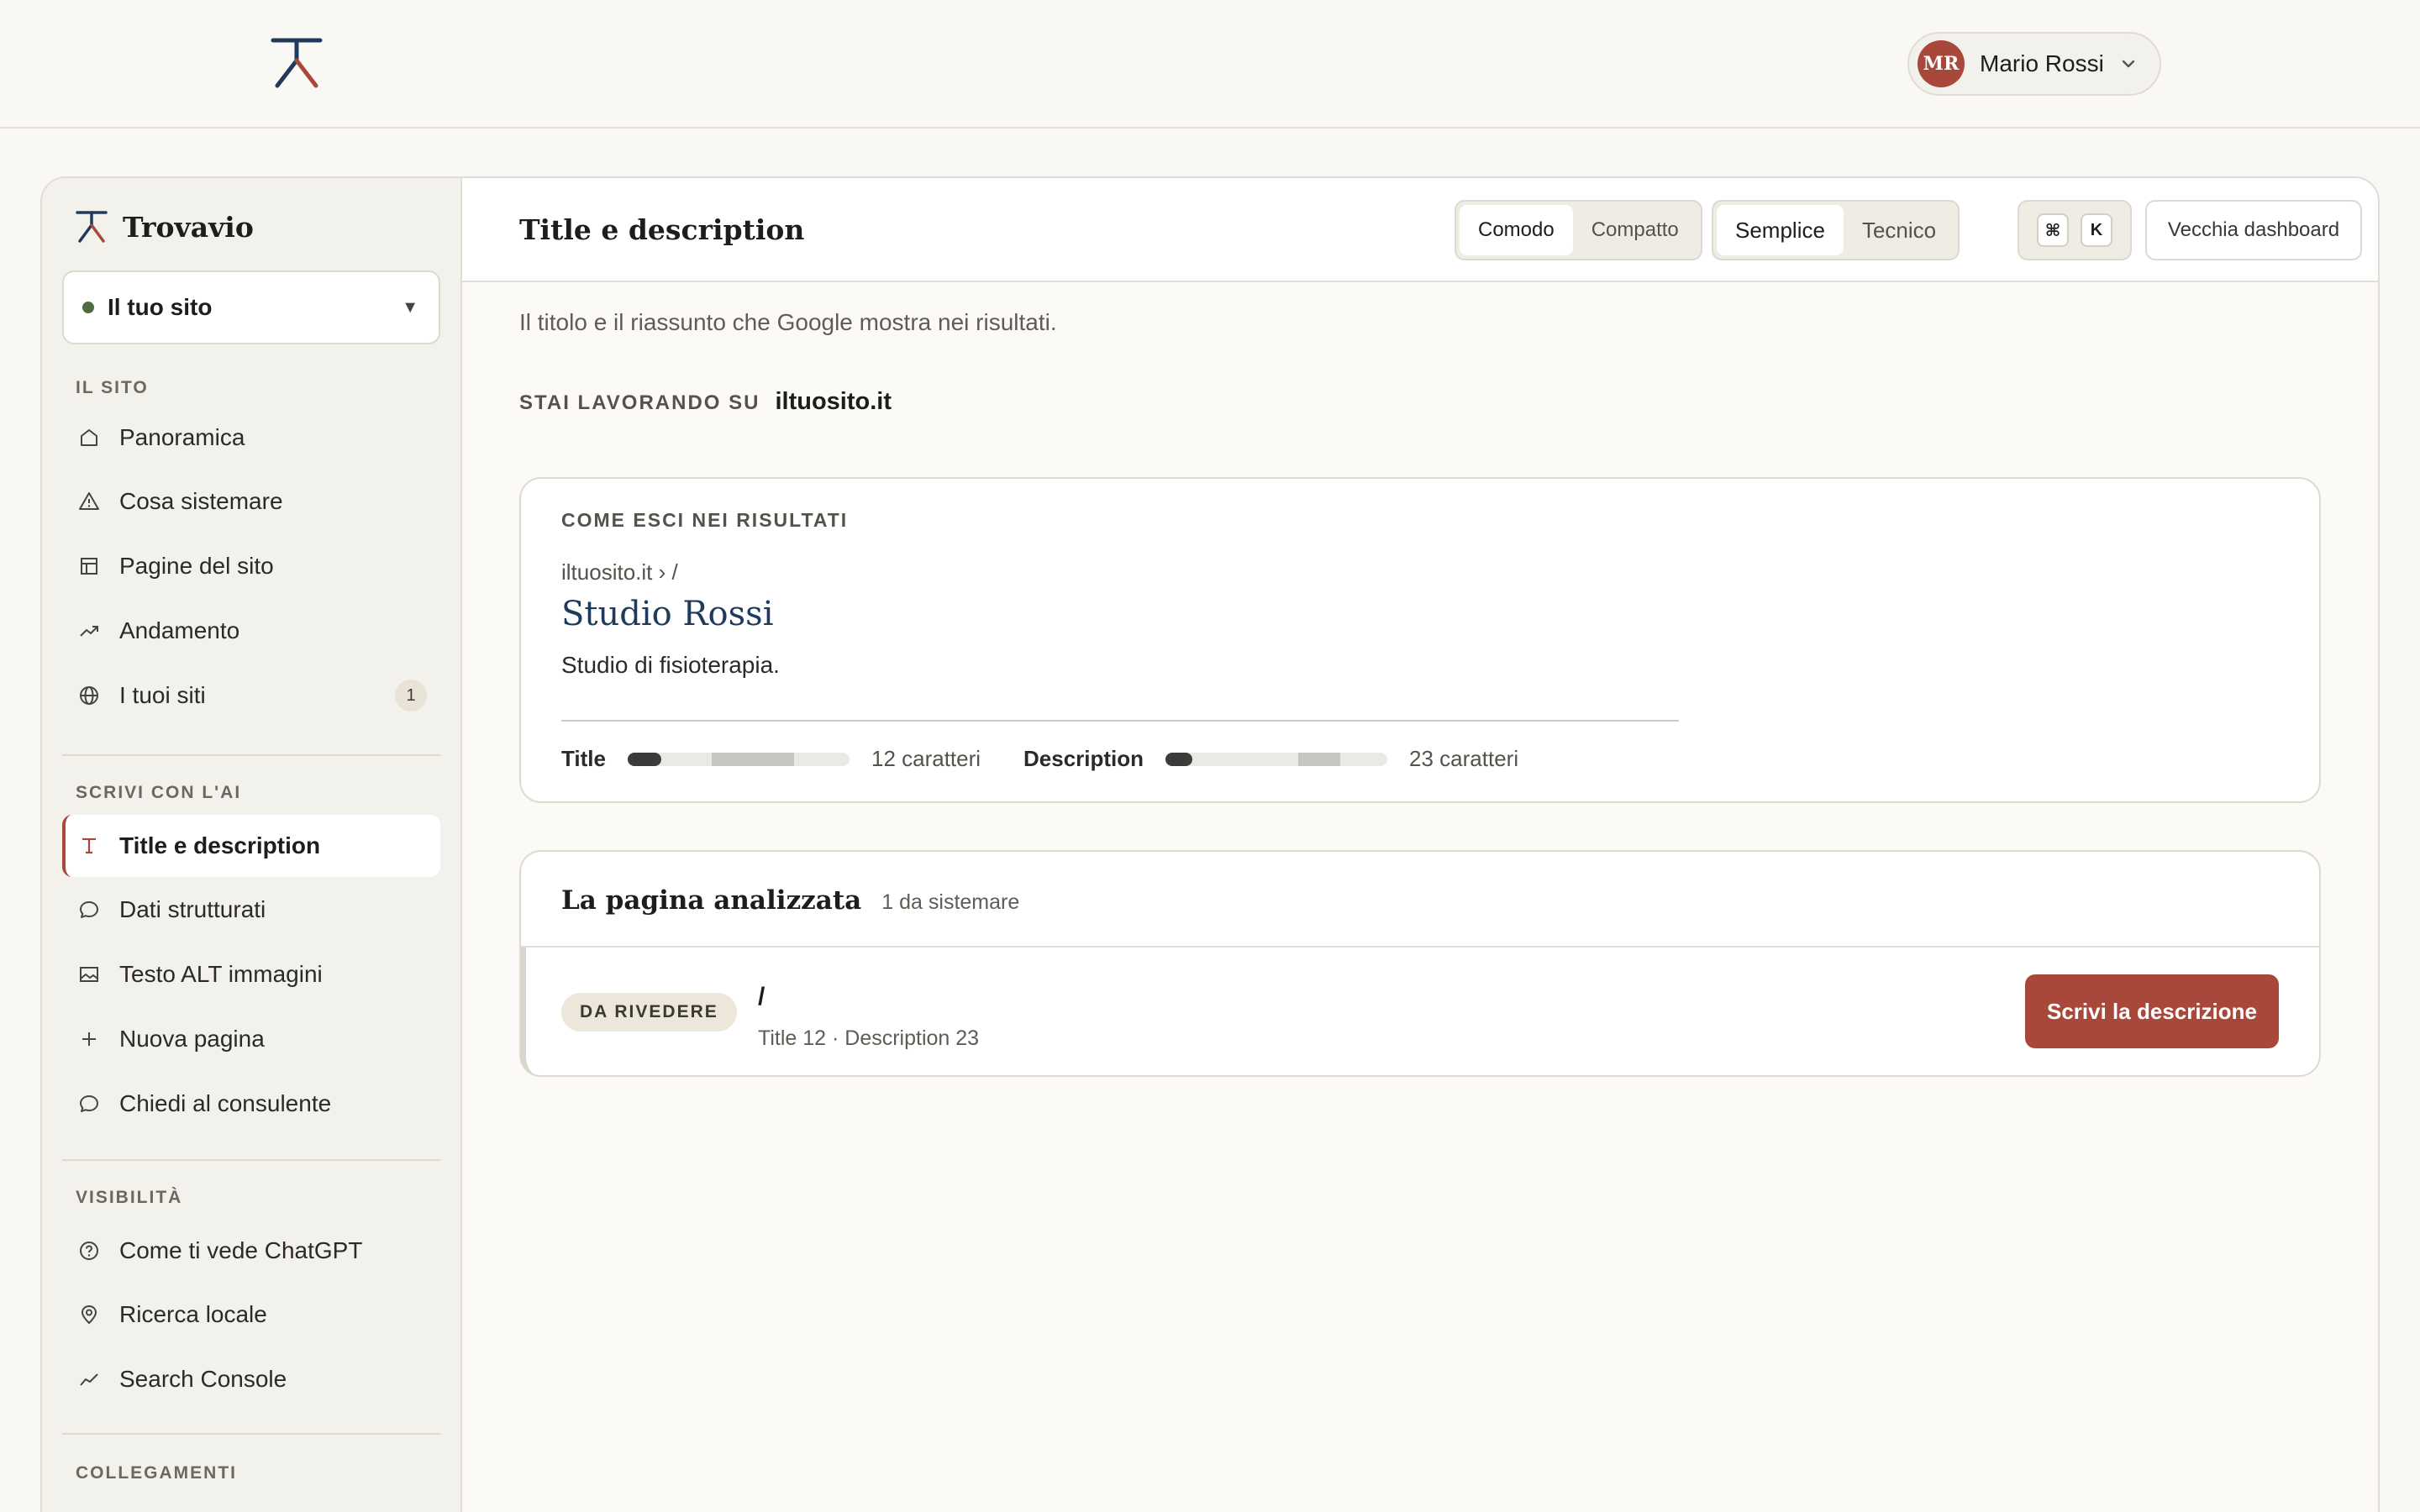 This screenshot has height=1512, width=2420. I want to click on home-icon, so click(89, 437).